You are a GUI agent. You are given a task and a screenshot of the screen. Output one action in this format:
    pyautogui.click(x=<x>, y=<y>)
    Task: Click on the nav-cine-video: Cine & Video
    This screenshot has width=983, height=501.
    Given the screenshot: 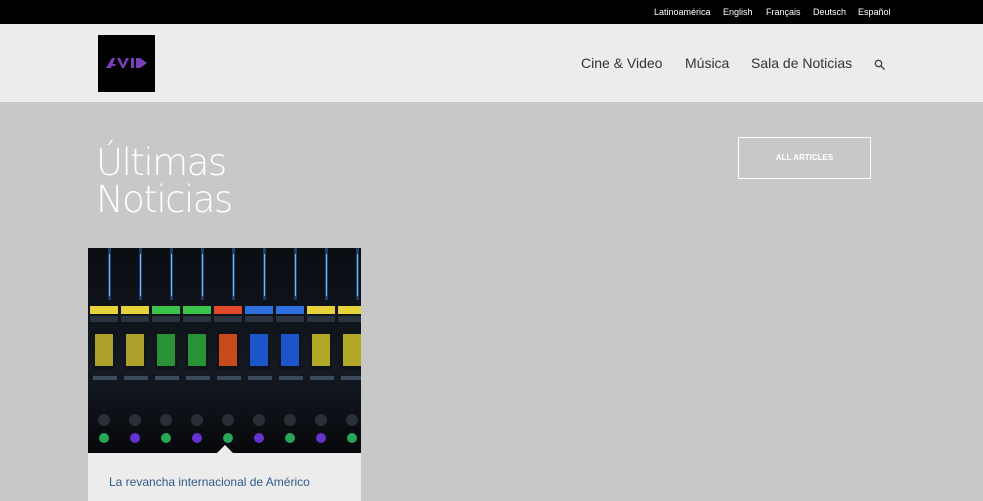 What is the action you would take?
    pyautogui.click(x=621, y=63)
    